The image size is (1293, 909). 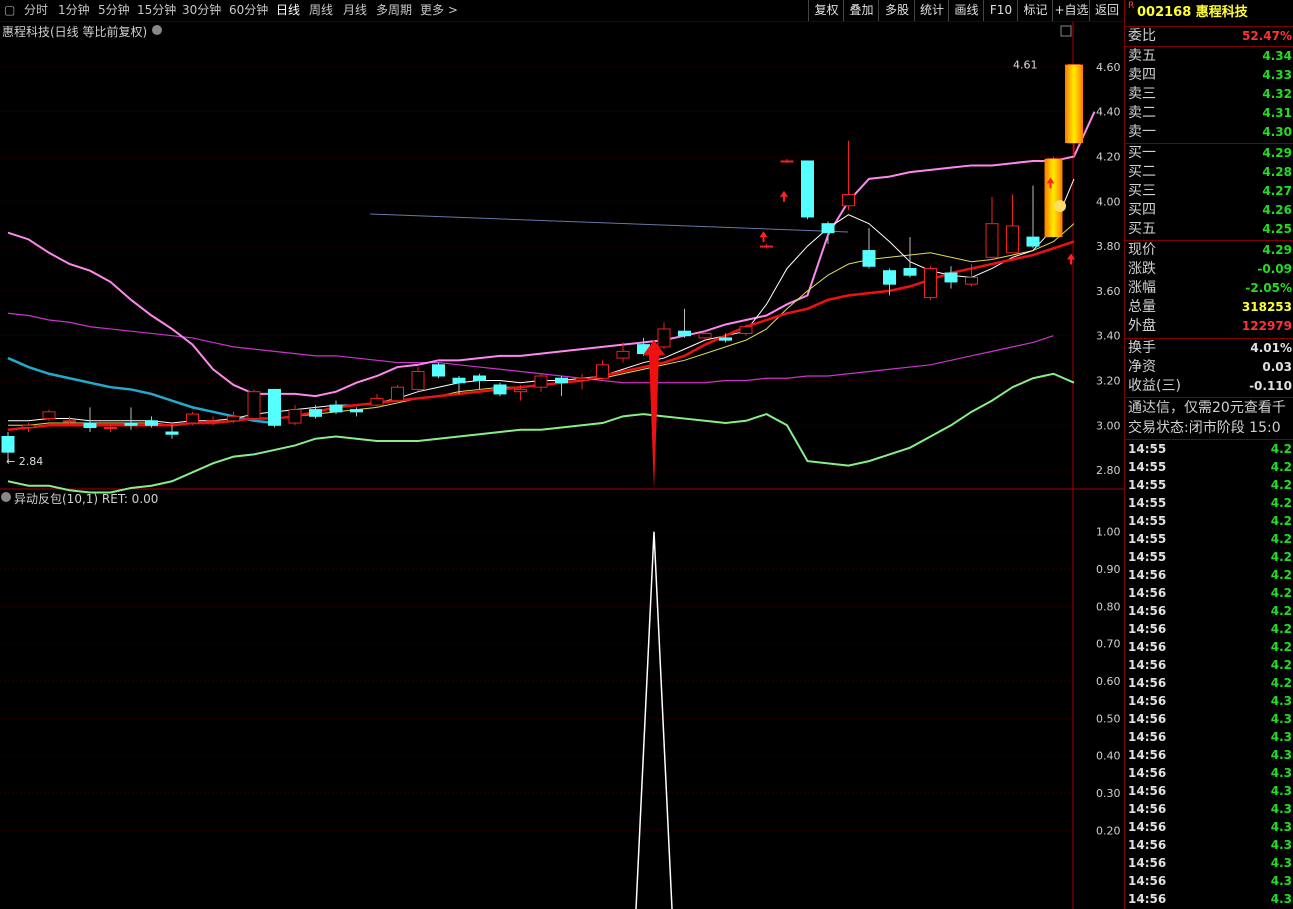 I want to click on indicator-axis-label: 0.60, so click(x=1108, y=681).